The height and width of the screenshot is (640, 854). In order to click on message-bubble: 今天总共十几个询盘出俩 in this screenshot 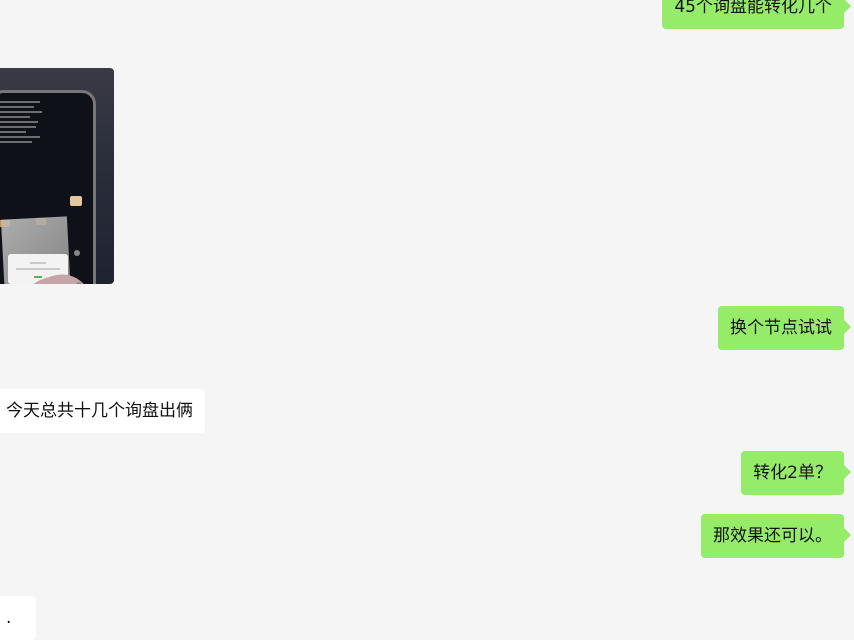, I will do `click(102, 411)`.